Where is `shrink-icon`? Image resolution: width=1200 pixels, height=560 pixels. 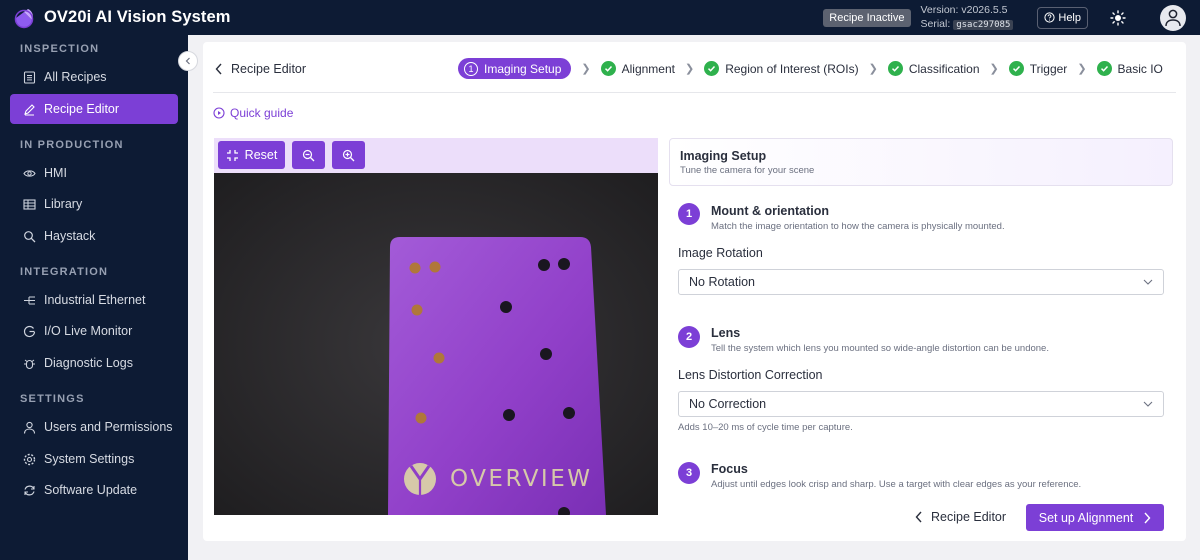 shrink-icon is located at coordinates (232, 155).